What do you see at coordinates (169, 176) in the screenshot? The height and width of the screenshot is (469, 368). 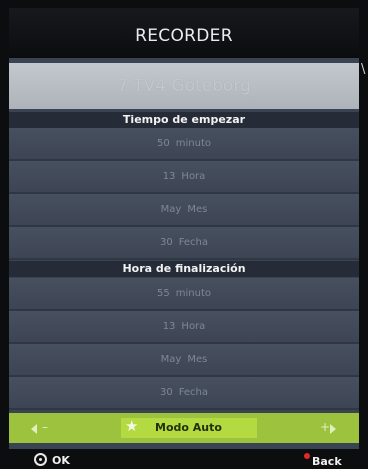 I see `start-hour-value: 13` at bounding box center [169, 176].